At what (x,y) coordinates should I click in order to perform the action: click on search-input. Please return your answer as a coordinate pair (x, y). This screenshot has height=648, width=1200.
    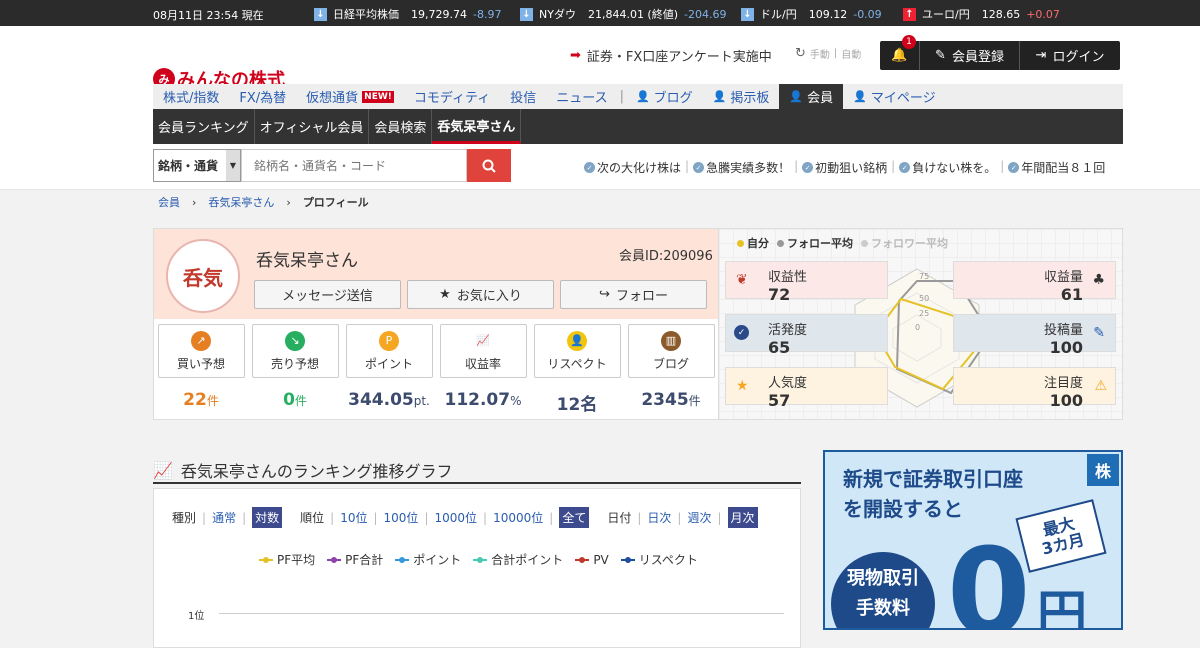
    Looking at the image, I should click on (354, 165).